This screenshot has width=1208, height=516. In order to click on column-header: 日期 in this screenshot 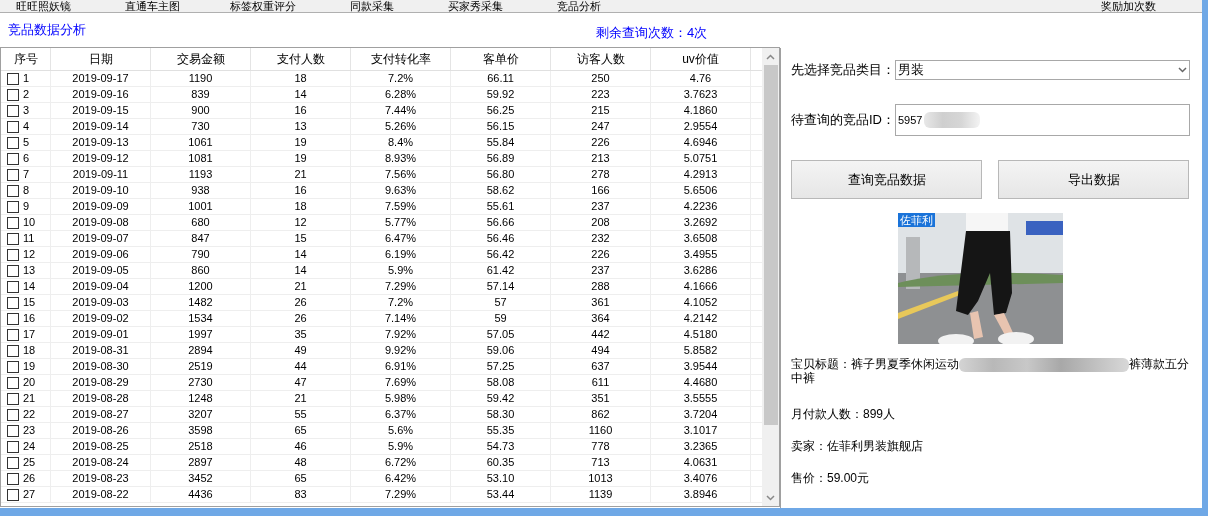, I will do `click(101, 59)`.